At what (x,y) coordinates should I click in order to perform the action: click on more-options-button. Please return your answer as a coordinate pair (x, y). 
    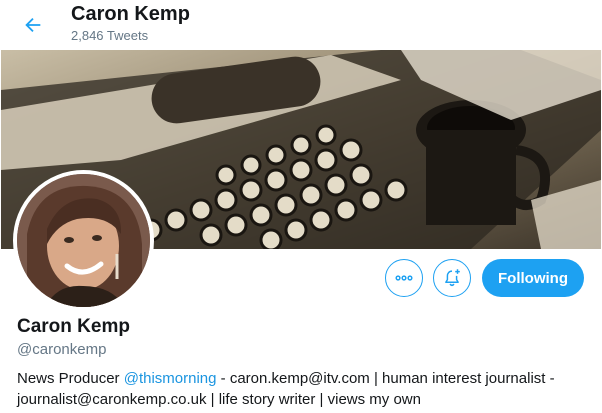
    Looking at the image, I should click on (404, 278).